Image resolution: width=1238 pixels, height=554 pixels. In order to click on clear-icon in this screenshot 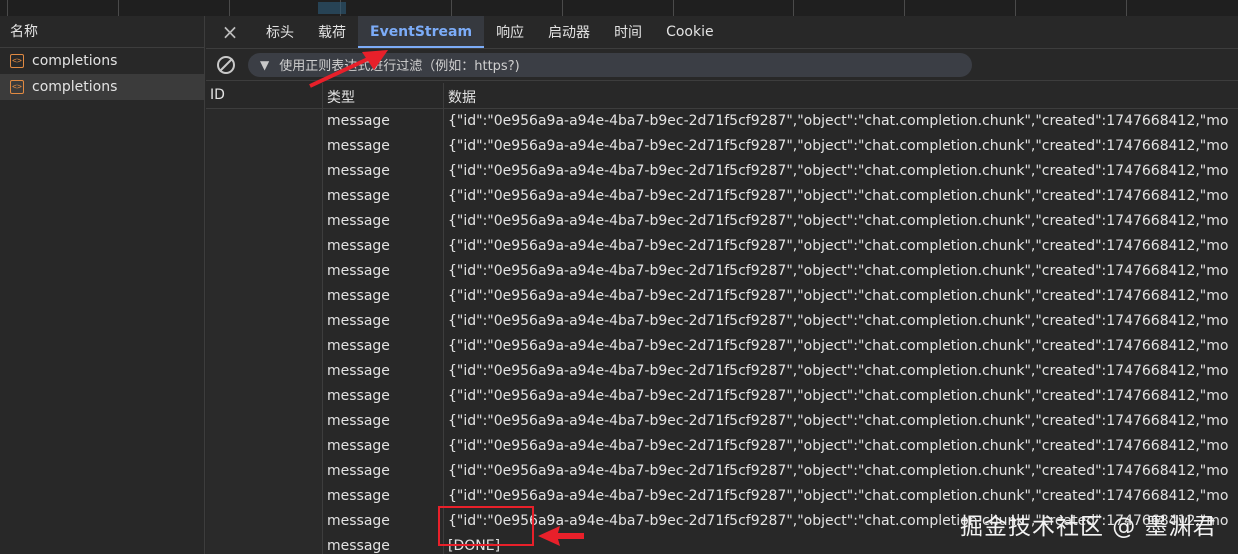, I will do `click(226, 64)`.